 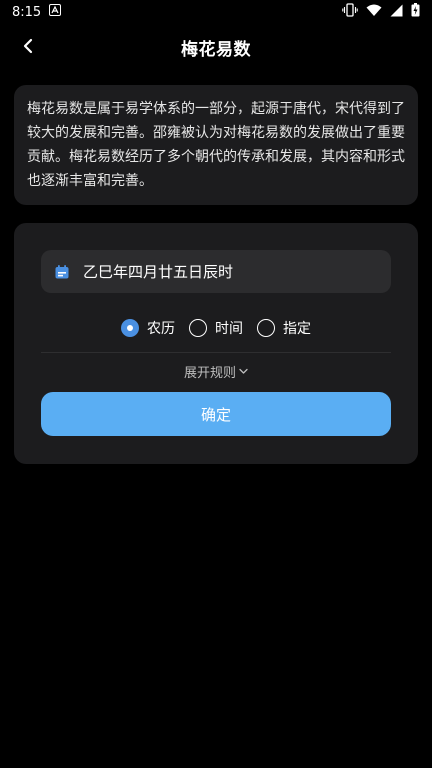 What do you see at coordinates (62, 271) in the screenshot?
I see `calendar-icon` at bounding box center [62, 271].